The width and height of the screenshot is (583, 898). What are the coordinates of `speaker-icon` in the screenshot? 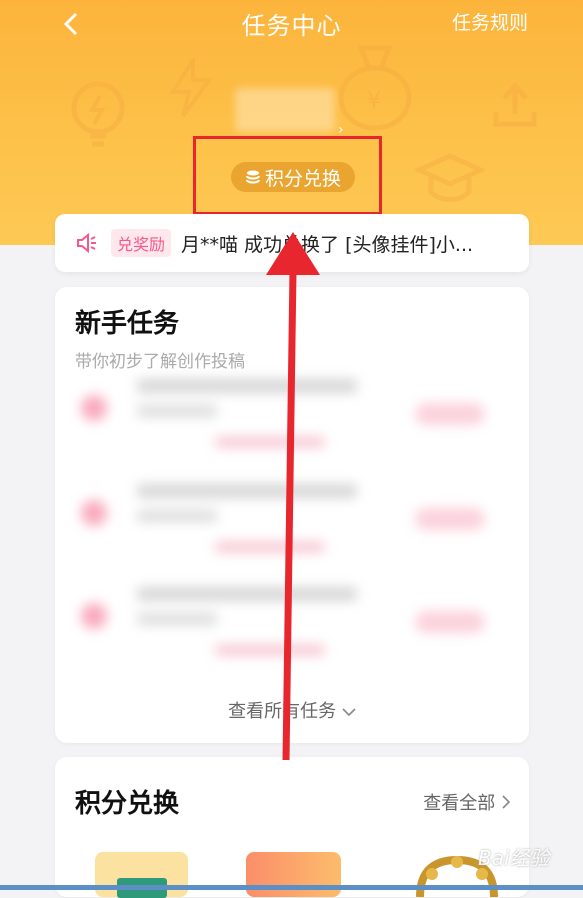 It's located at (86, 243).